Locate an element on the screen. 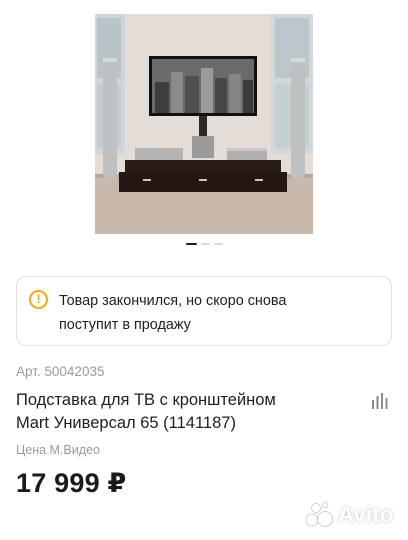 Image resolution: width=408 pixels, height=540 pixels. watermark-text: Avito is located at coordinates (366, 514).